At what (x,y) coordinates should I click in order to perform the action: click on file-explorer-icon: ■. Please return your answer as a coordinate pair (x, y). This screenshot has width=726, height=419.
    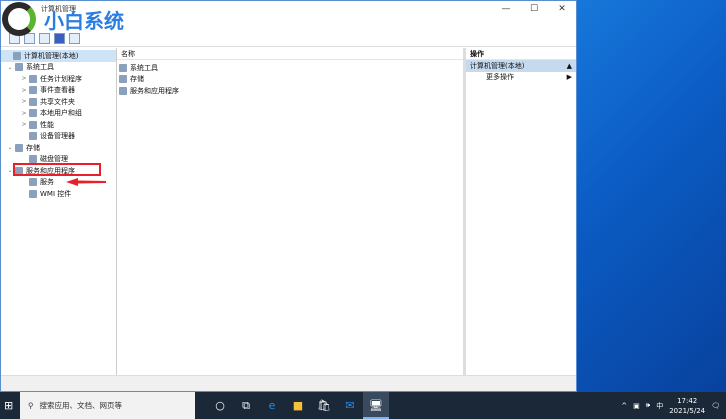
    Looking at the image, I should click on (298, 405).